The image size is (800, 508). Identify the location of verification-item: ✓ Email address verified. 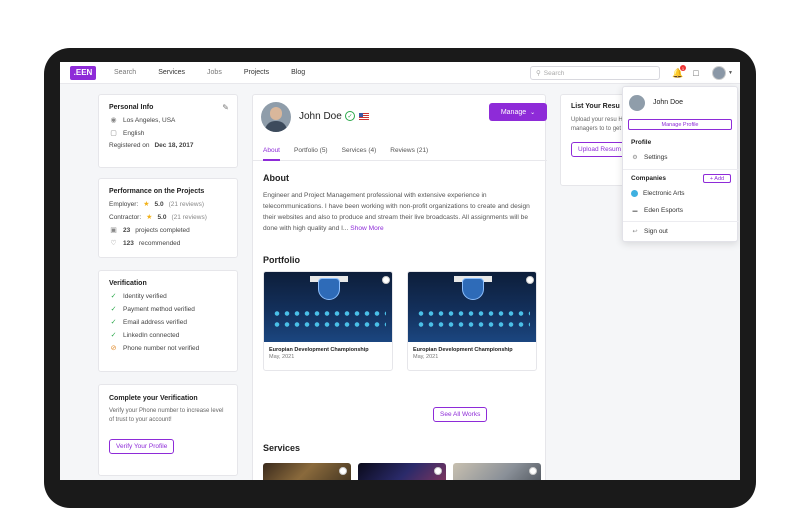
(148, 322).